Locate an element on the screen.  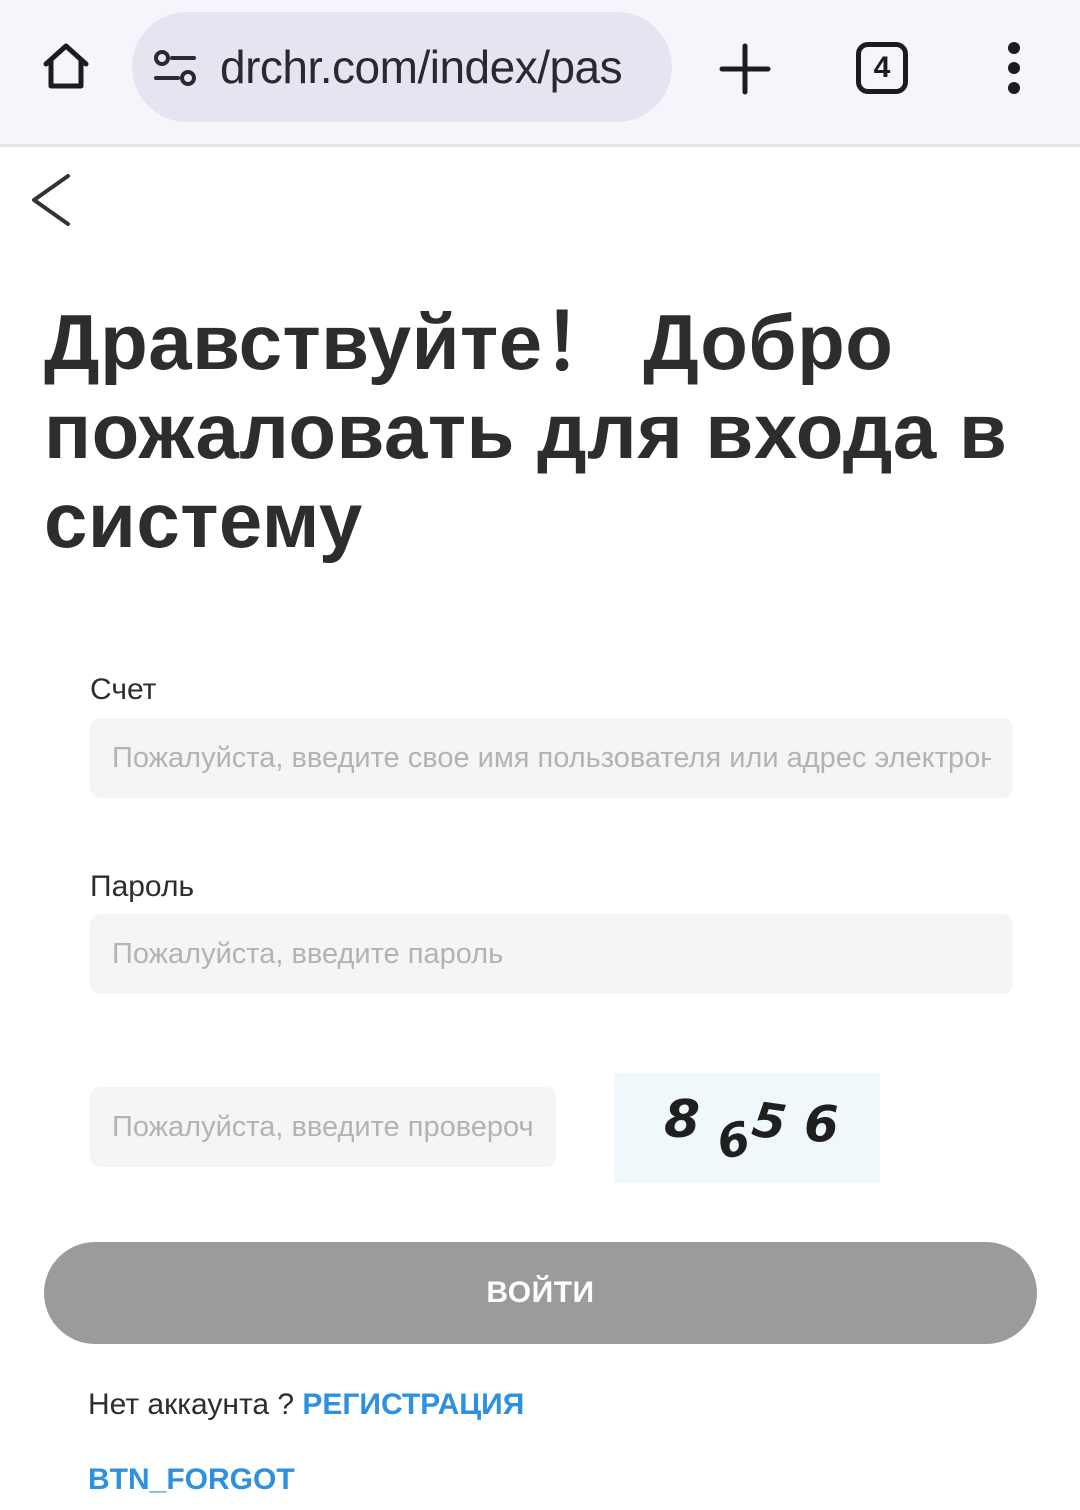
register-link: РЕГИСТРАЦИЯ is located at coordinates (413, 1404).